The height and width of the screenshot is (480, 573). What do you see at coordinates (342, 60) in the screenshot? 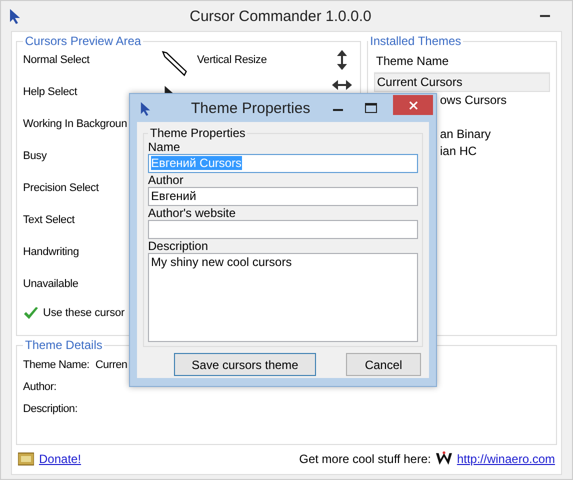
I see `vertical-resize-icon` at bounding box center [342, 60].